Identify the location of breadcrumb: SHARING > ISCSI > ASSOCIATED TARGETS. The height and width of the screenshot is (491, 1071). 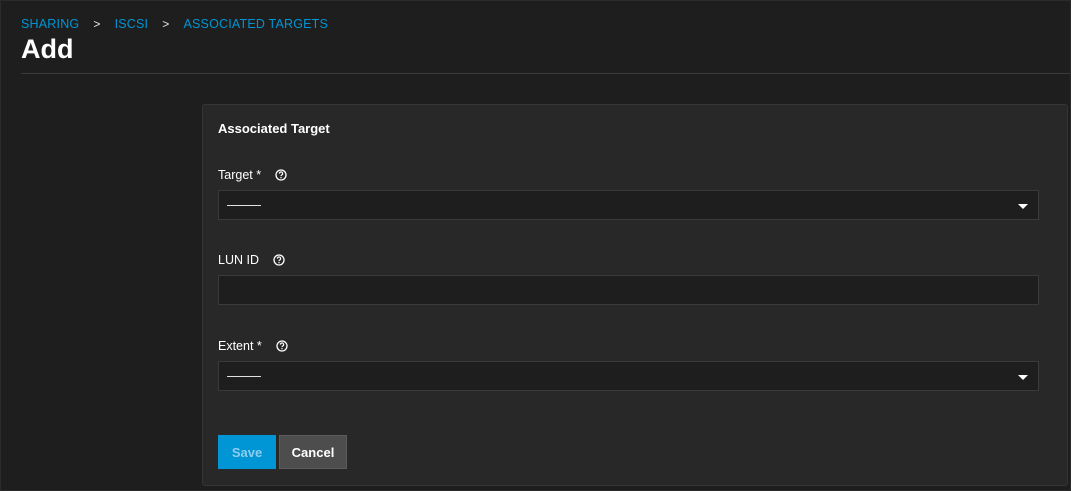
(174, 24).